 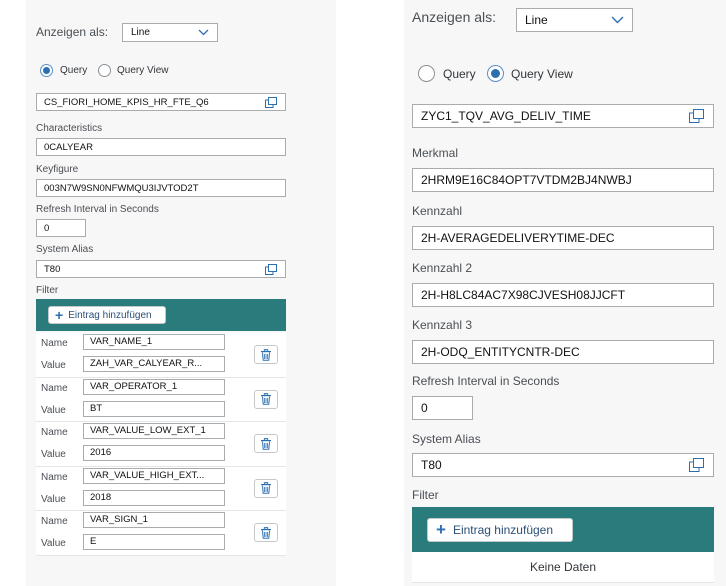 I want to click on keyfigure-input: 003N7W9SN0NFWMQU3IJVTOD2T, so click(x=161, y=188).